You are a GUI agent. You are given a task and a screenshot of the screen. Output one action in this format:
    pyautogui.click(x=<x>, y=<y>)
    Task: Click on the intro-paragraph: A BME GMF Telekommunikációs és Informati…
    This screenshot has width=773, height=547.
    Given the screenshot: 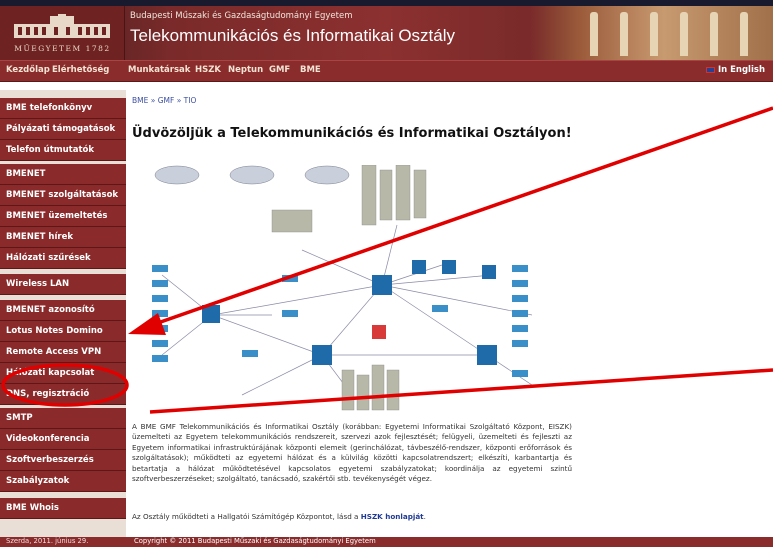 What is the action you would take?
    pyautogui.click(x=352, y=453)
    